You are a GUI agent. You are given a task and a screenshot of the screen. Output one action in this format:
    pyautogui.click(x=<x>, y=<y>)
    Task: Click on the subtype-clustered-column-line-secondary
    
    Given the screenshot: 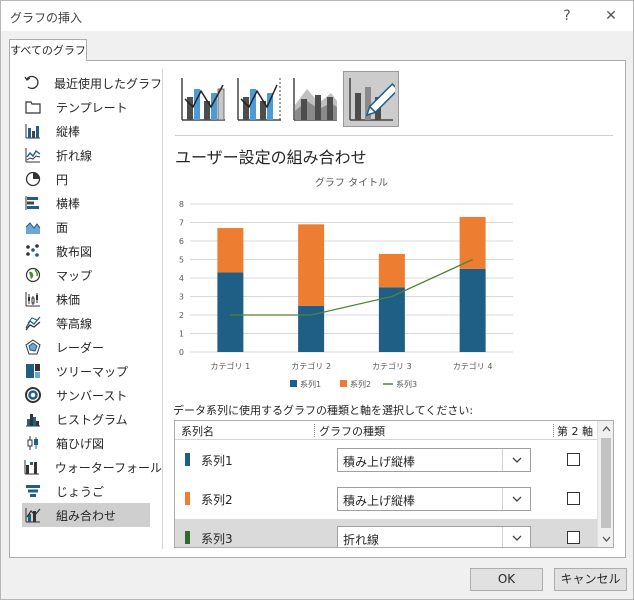 What is the action you would take?
    pyautogui.click(x=259, y=99)
    